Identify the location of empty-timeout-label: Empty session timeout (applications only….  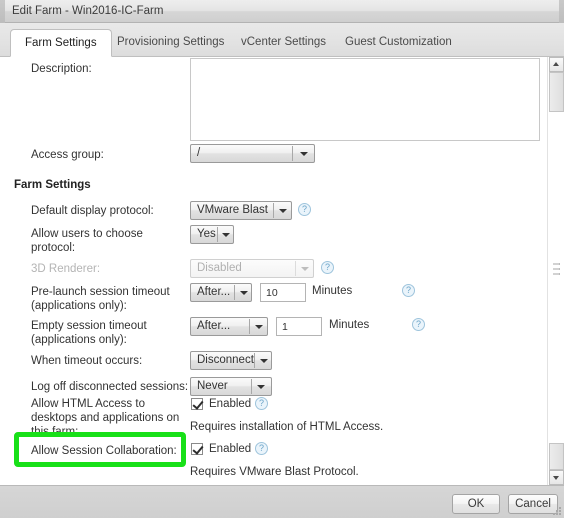
(89, 333).